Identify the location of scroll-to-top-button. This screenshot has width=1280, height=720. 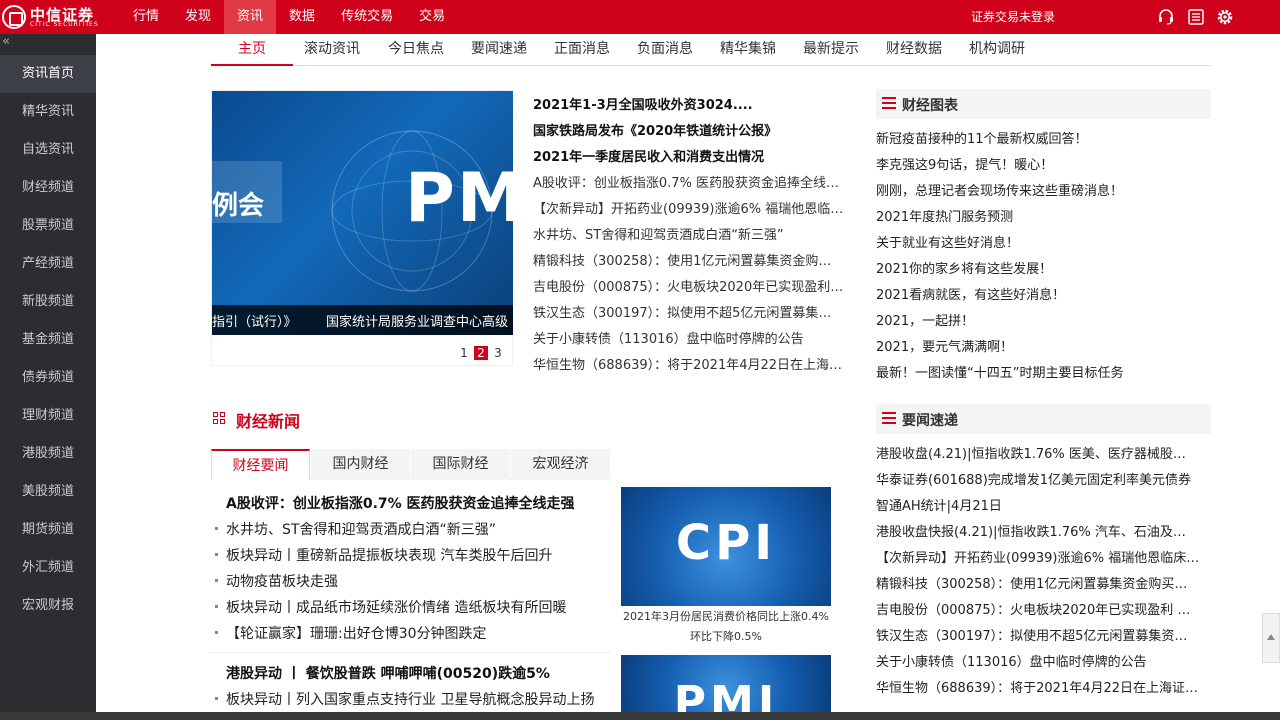
(1271, 638).